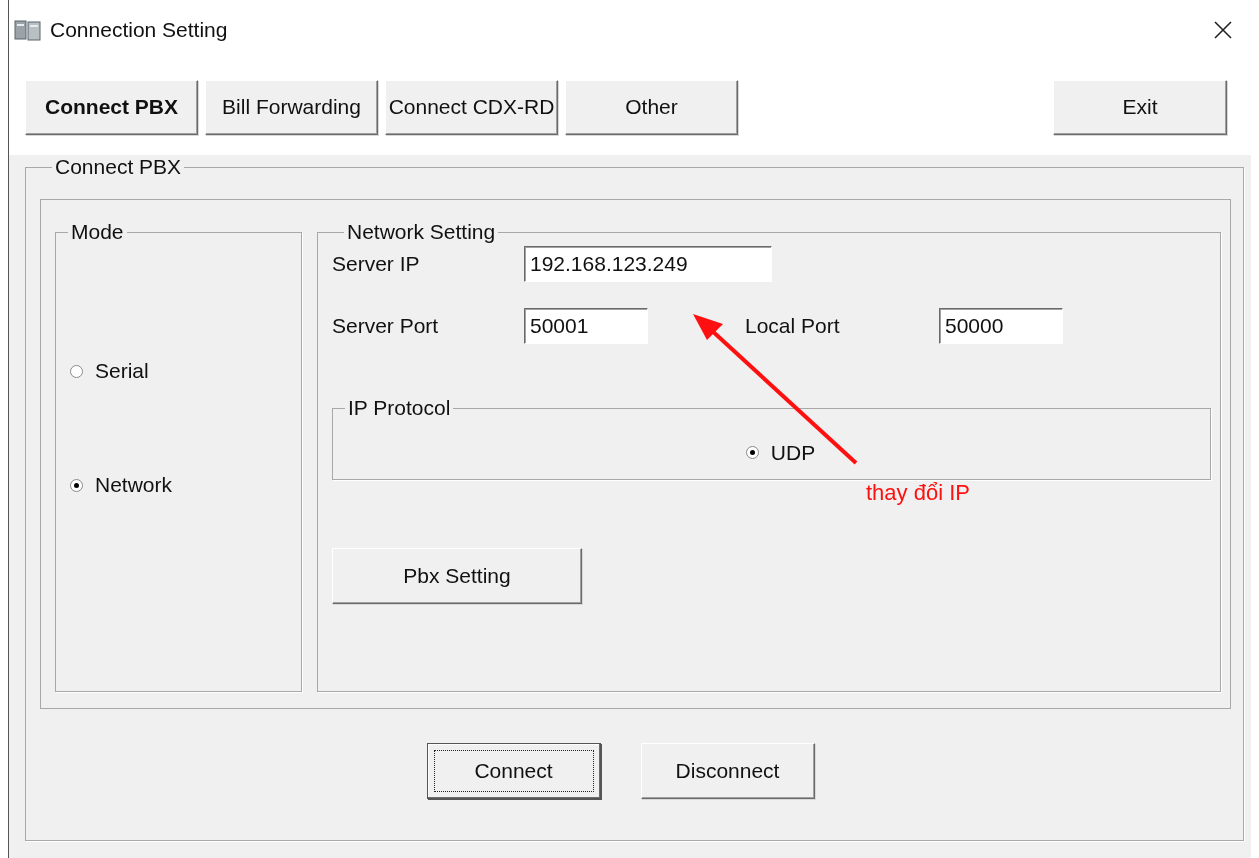 This screenshot has width=1259, height=858. What do you see at coordinates (918, 493) in the screenshot?
I see `annotation-text: thay đổi IP` at bounding box center [918, 493].